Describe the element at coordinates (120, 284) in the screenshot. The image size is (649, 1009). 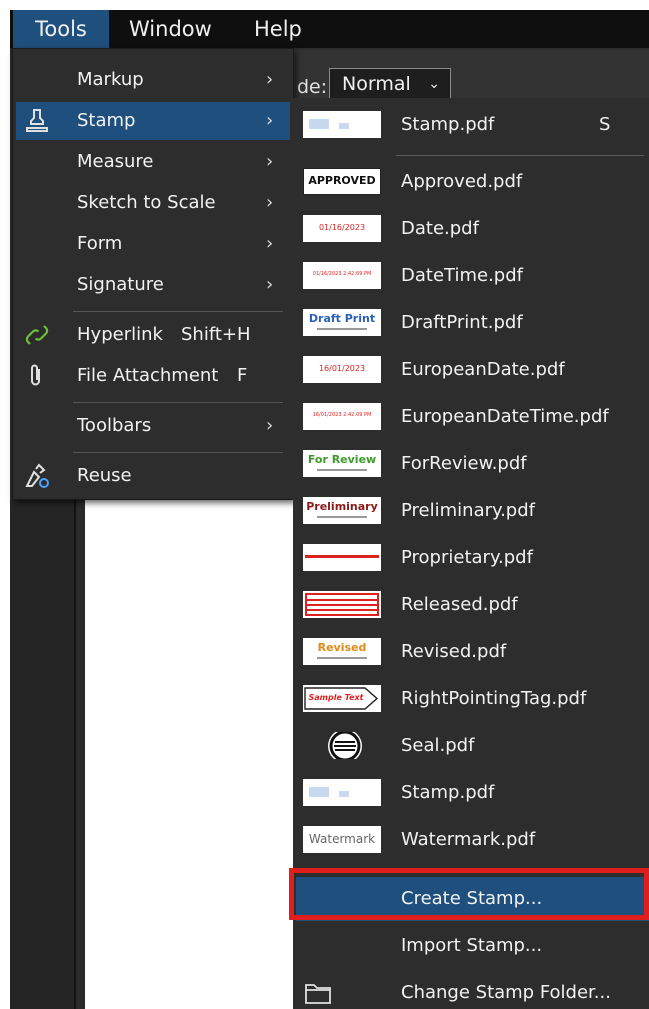
I see `tools-menu-signature-label: Signature` at that location.